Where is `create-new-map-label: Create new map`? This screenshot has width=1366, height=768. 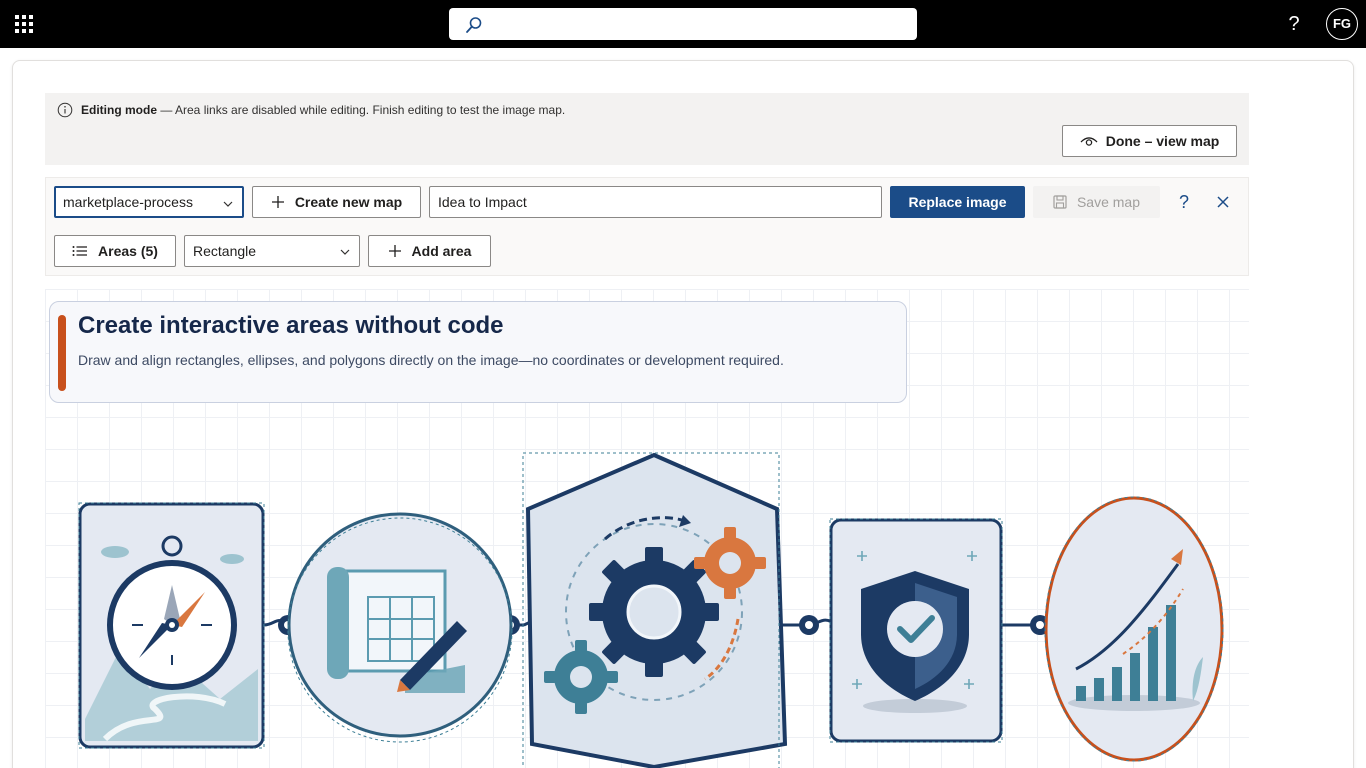 create-new-map-label: Create new map is located at coordinates (348, 202).